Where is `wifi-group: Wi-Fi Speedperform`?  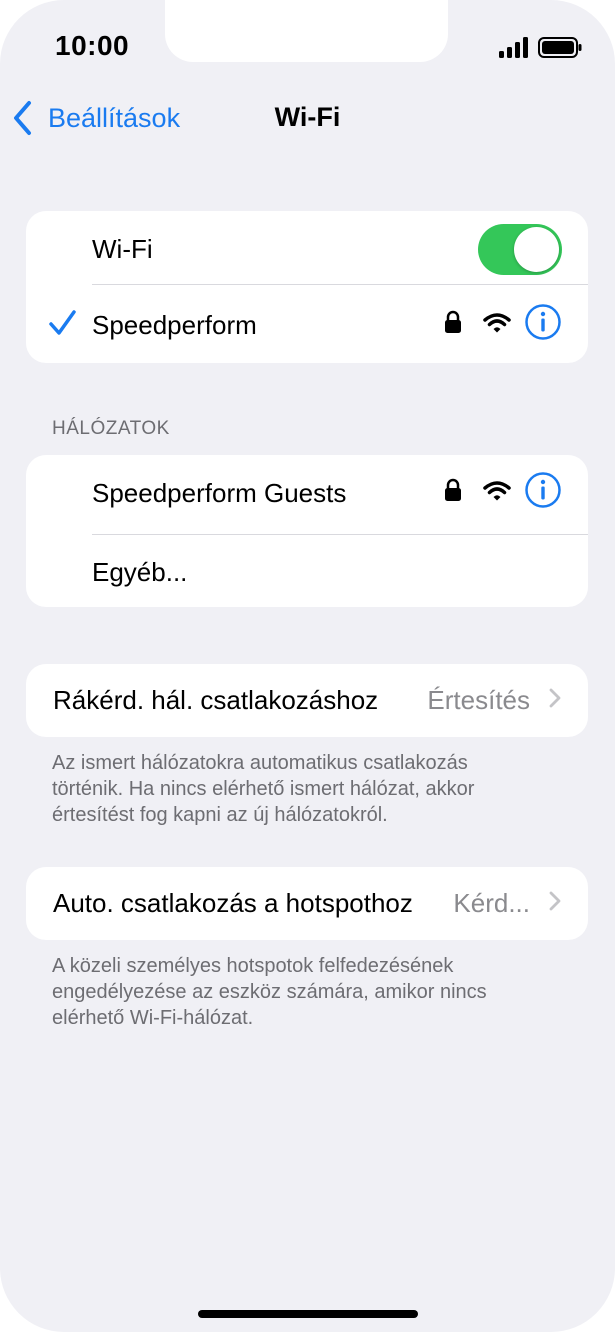 wifi-group: Wi-Fi Speedperform is located at coordinates (307, 287).